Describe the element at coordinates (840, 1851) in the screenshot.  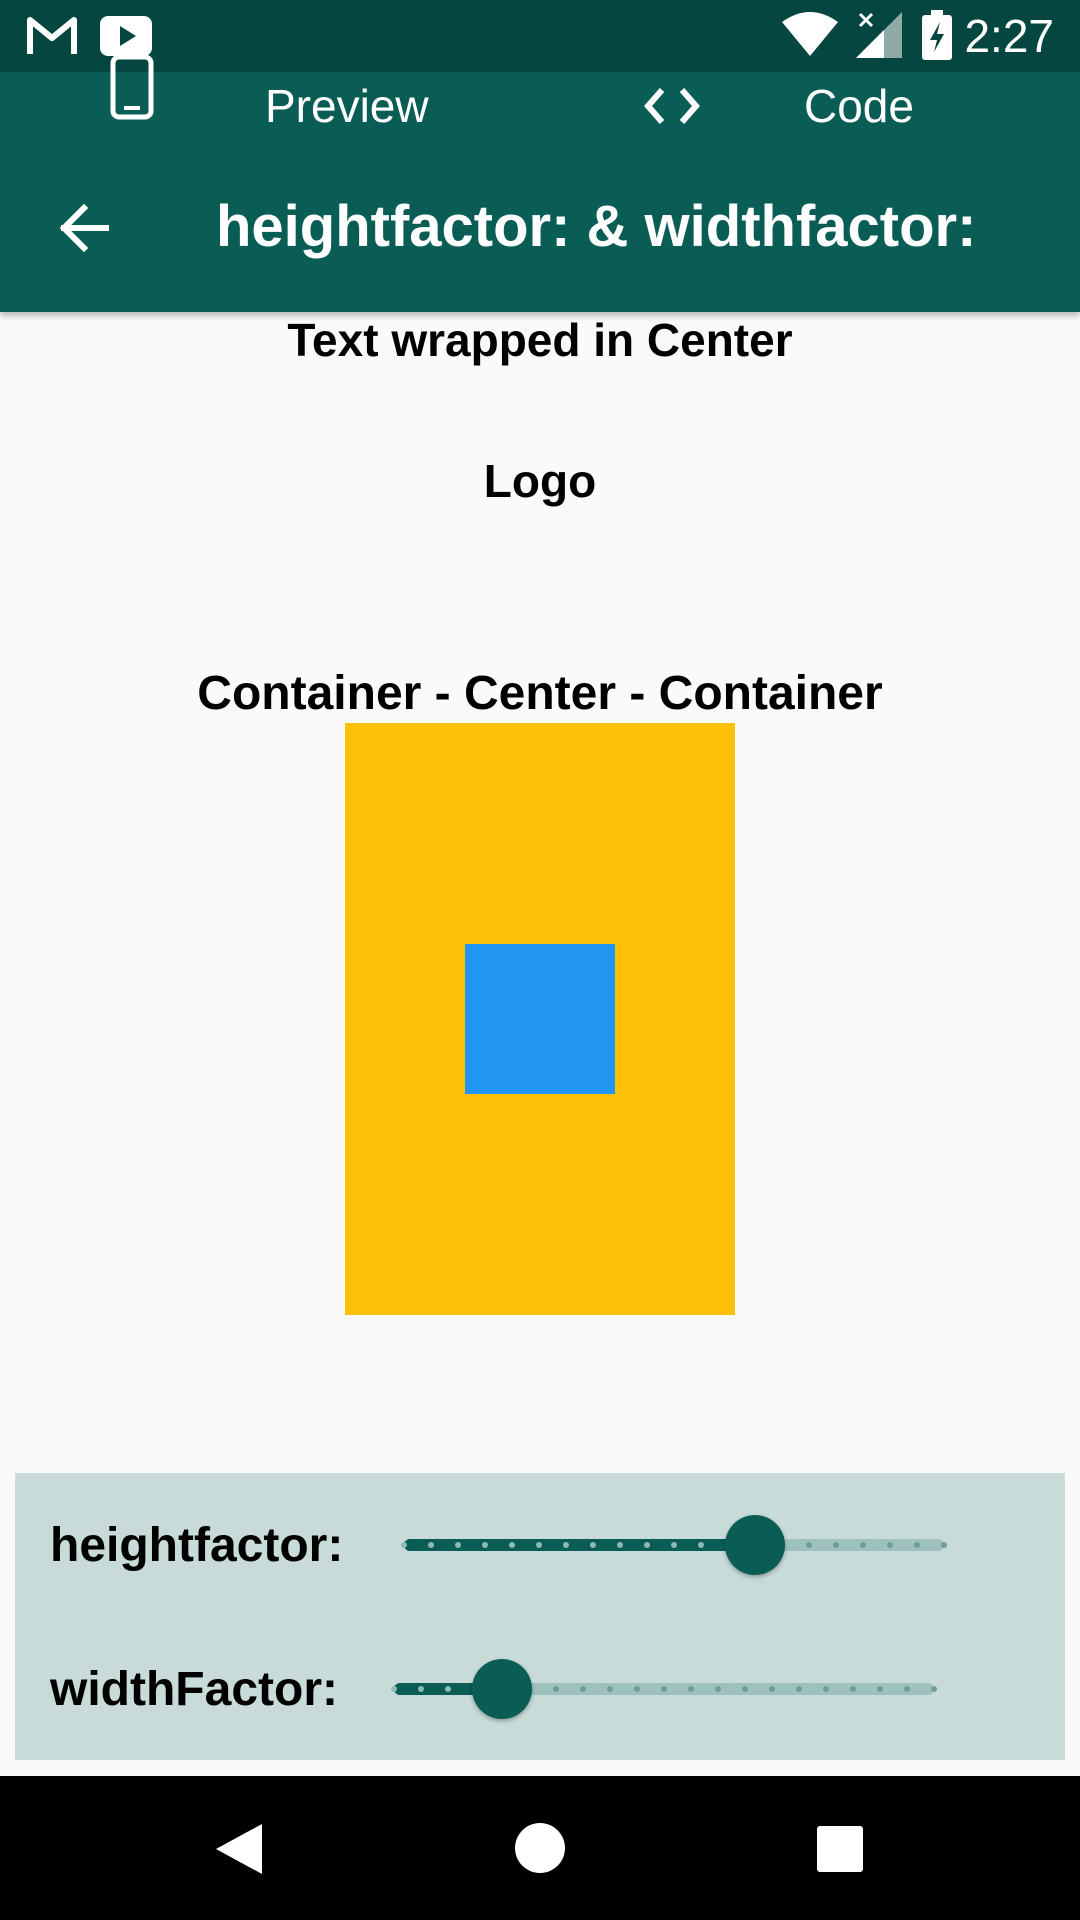
I see `recents-square-icon` at that location.